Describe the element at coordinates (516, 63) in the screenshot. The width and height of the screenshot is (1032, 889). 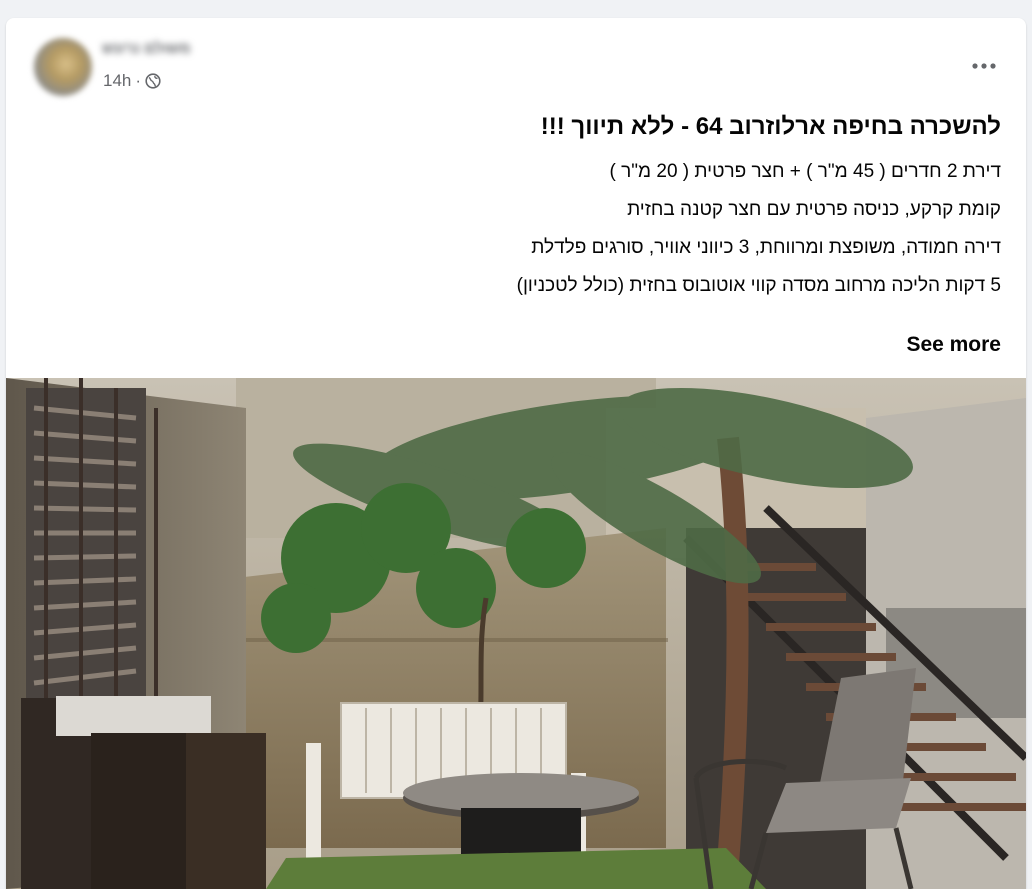
I see `post-header: משולם נרונש 14h ·` at that location.